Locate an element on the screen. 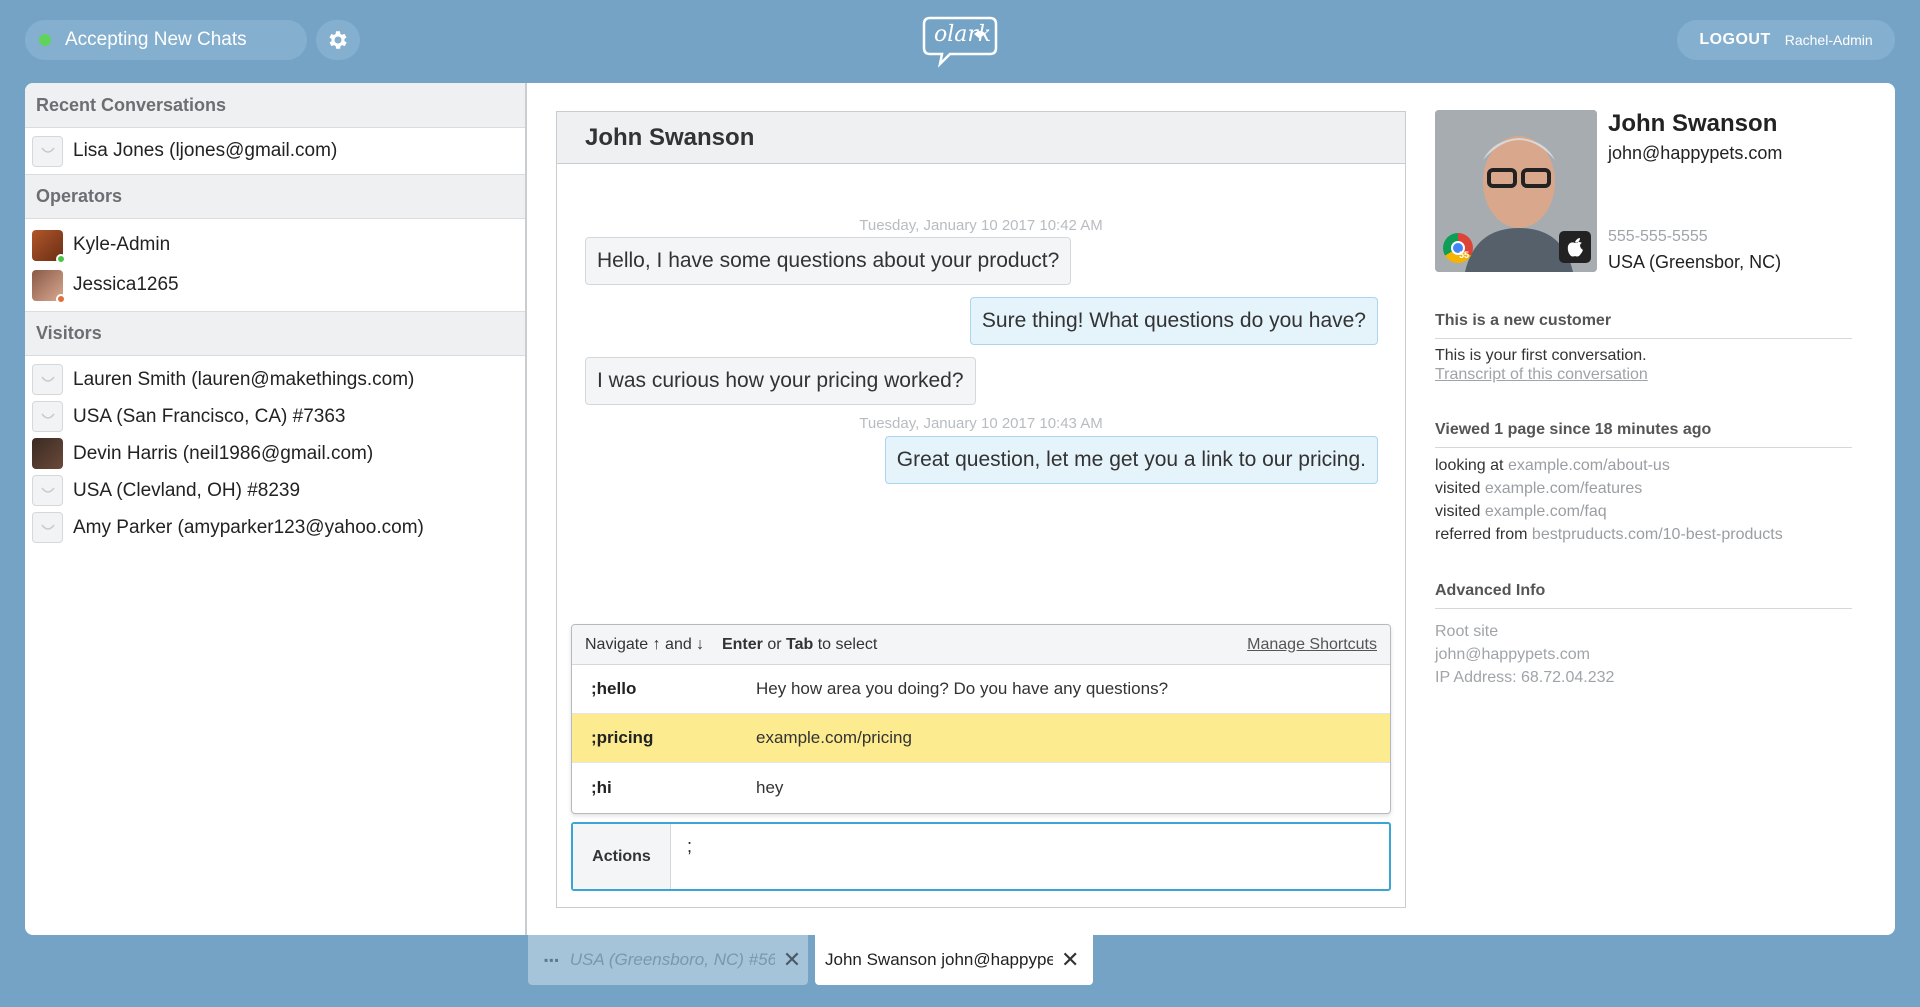 The height and width of the screenshot is (1007, 1920). new-customer-heading: This is a new customer is located at coordinates (1643, 325).